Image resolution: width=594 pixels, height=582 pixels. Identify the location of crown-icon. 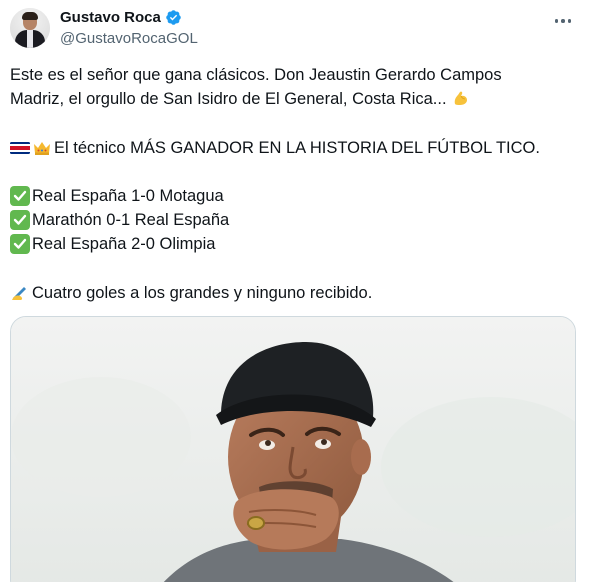
(42, 148).